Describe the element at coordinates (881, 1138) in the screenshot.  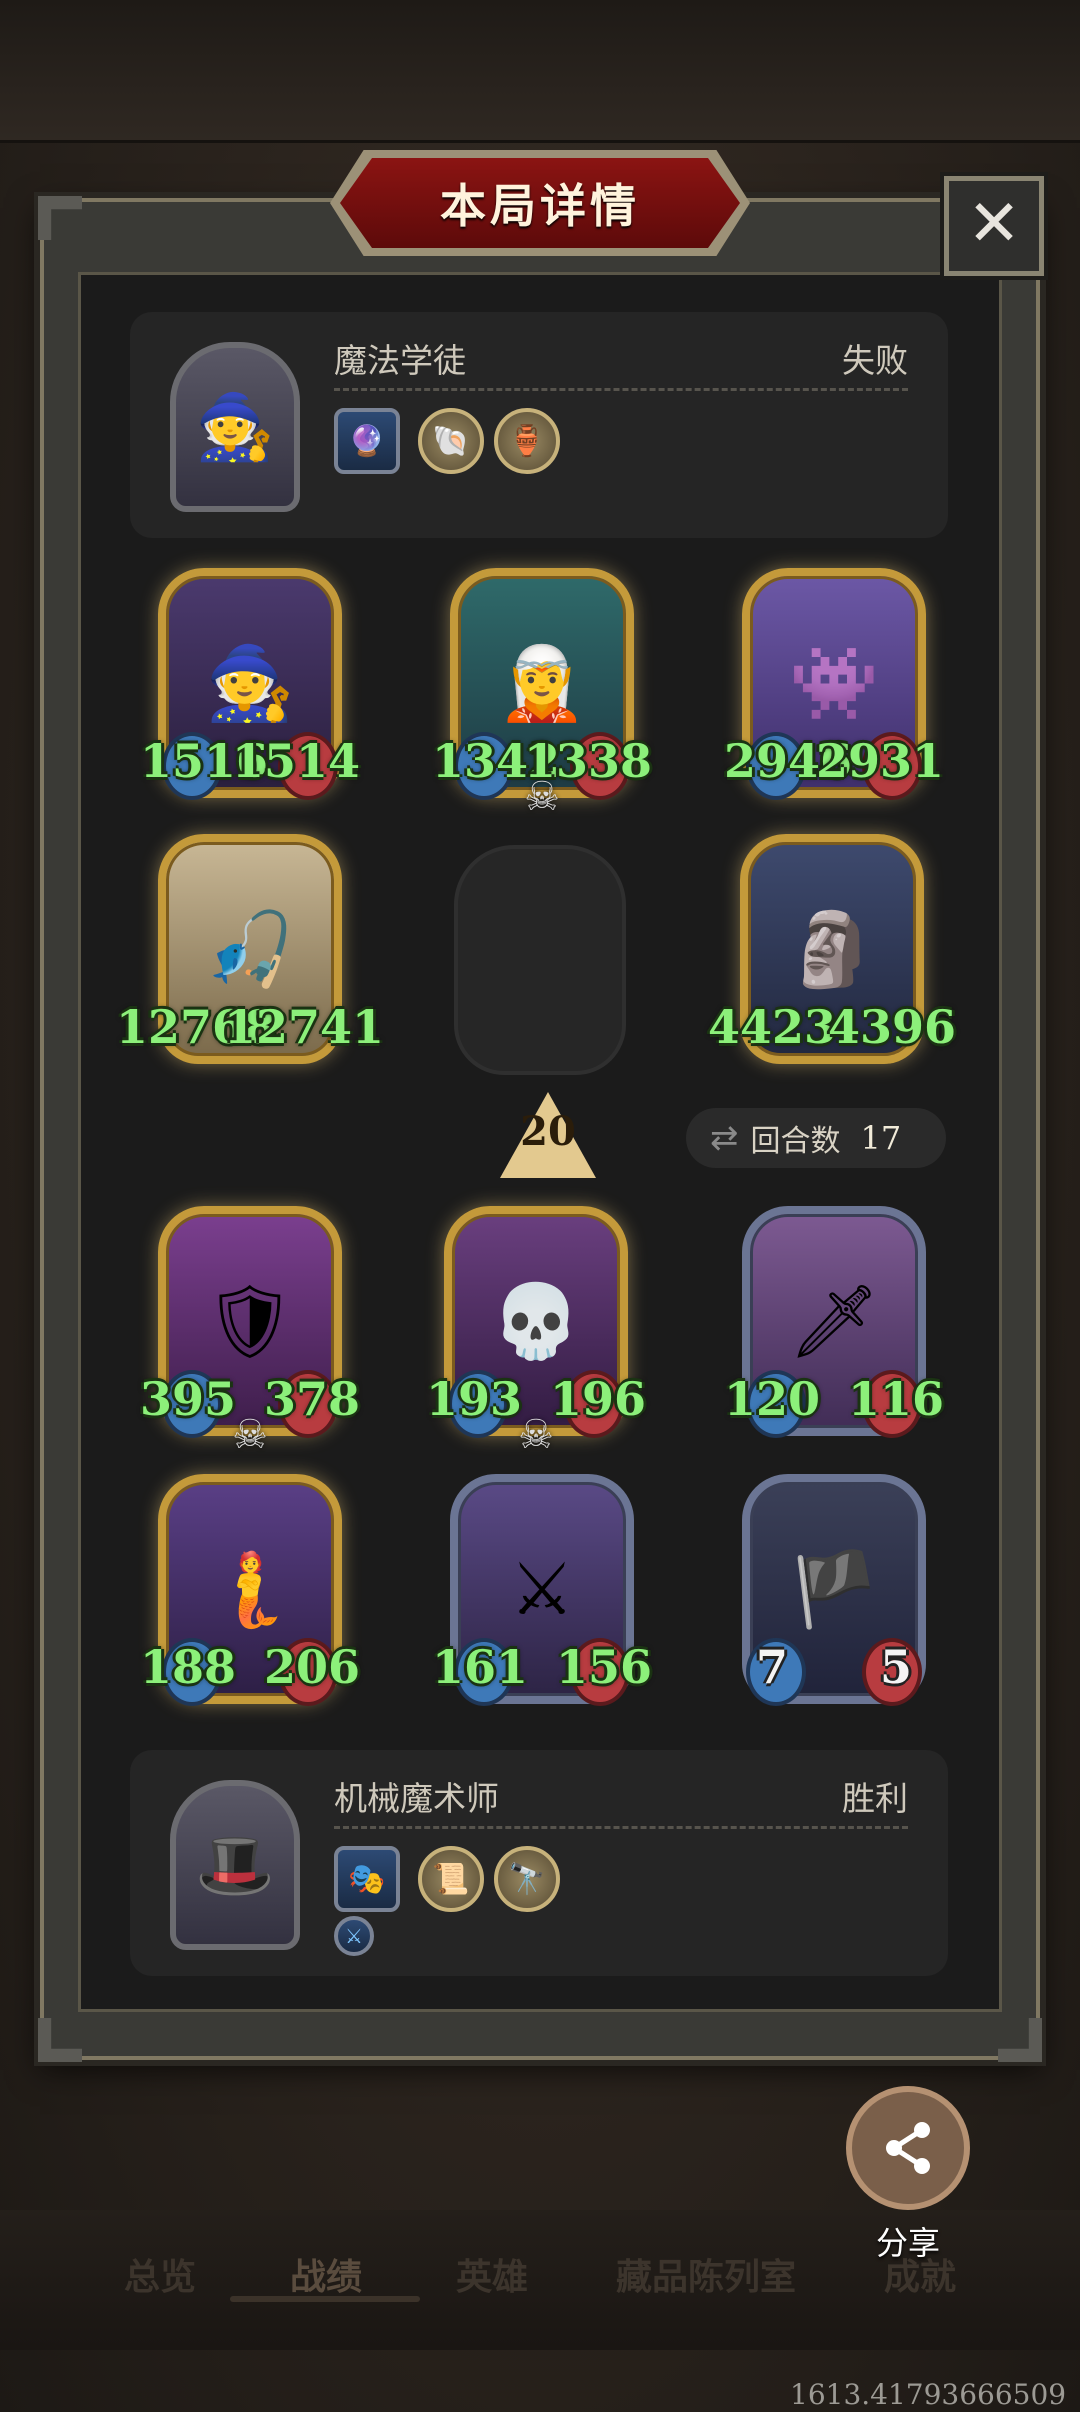
I see `round-value: 17` at that location.